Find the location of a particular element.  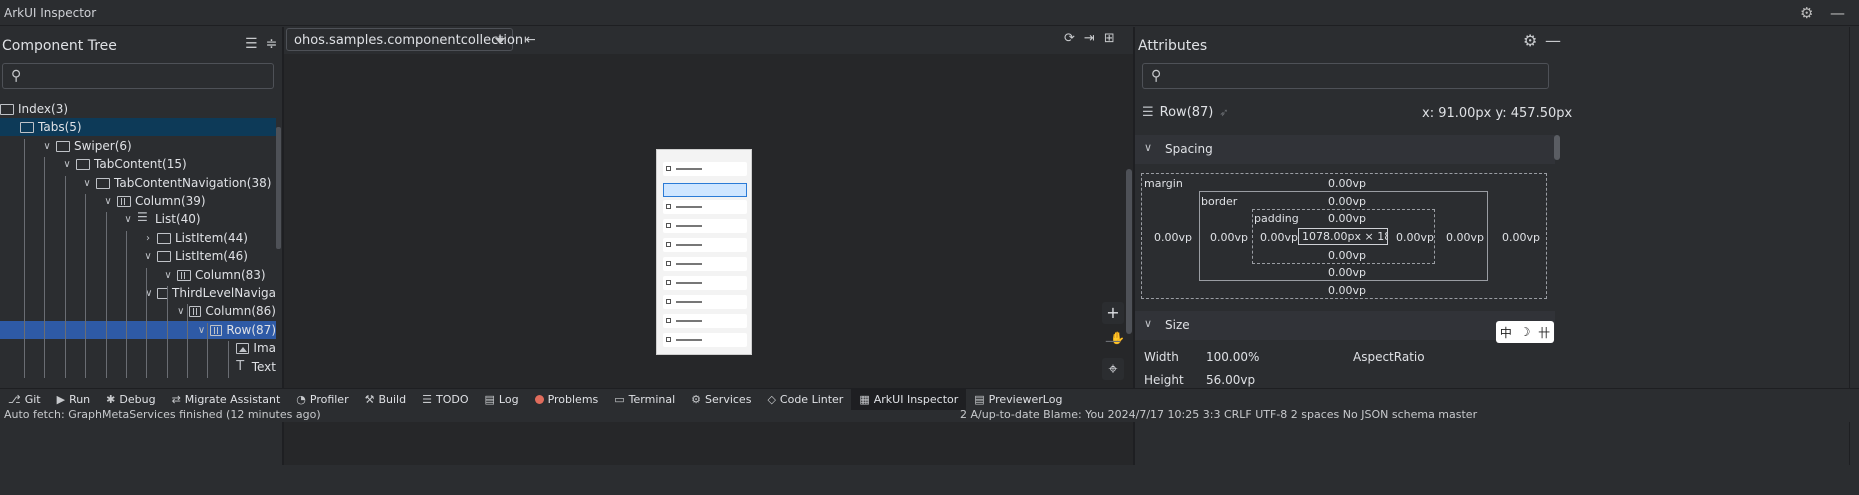

zoom-in-button: + is located at coordinates (1113, 313).